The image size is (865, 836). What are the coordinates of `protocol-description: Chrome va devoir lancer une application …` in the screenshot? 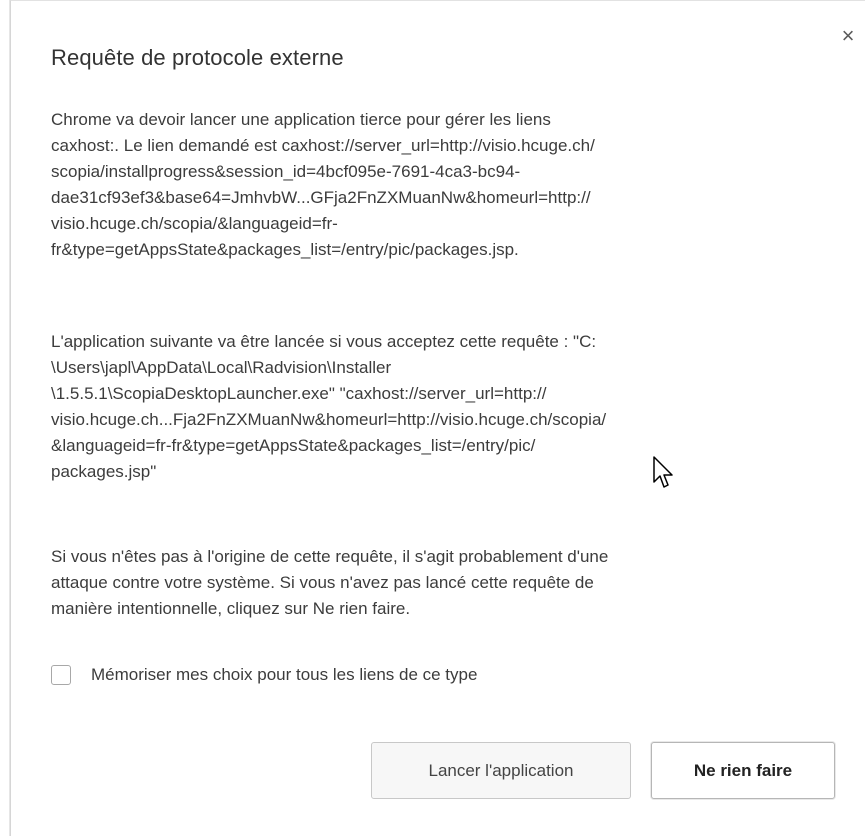 It's located at (323, 184).